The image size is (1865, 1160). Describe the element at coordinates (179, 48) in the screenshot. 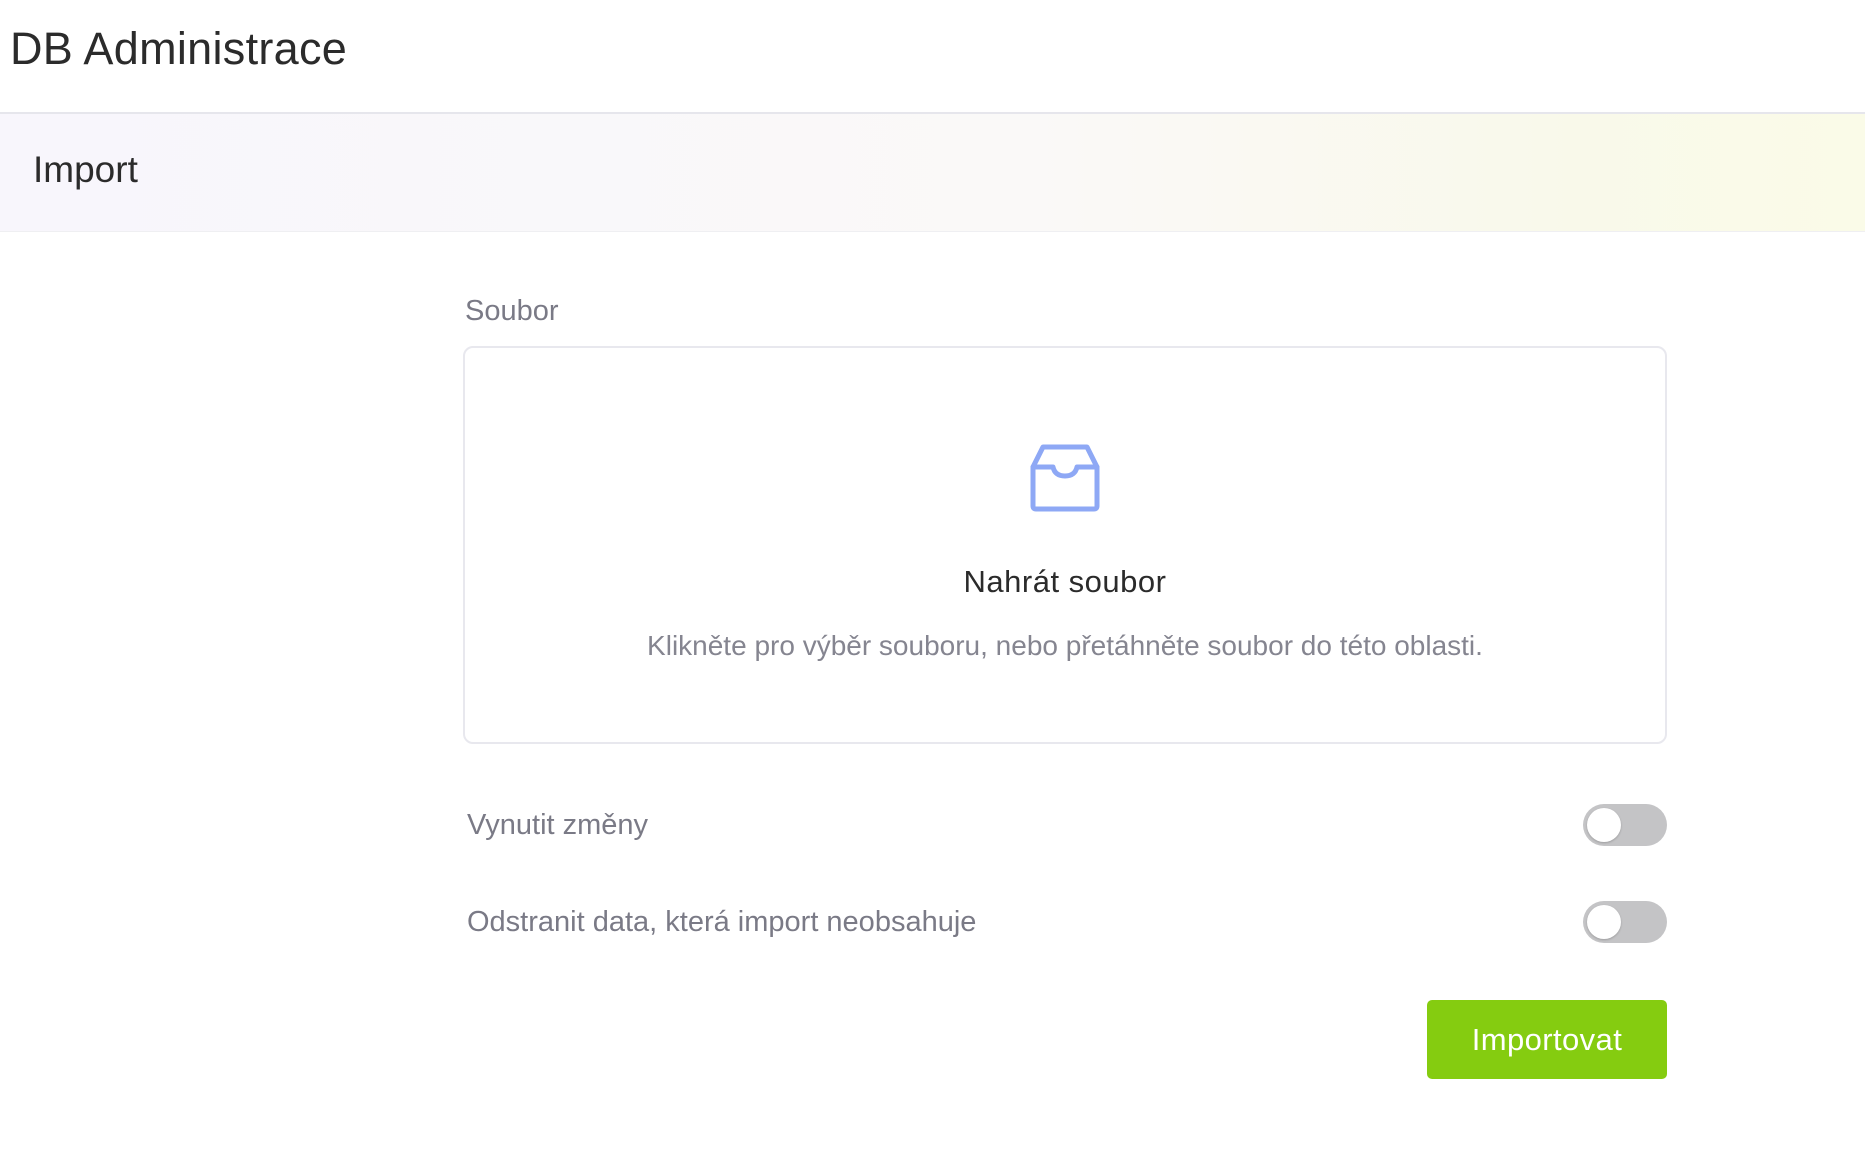

I see `app-title: DB Administrace` at that location.